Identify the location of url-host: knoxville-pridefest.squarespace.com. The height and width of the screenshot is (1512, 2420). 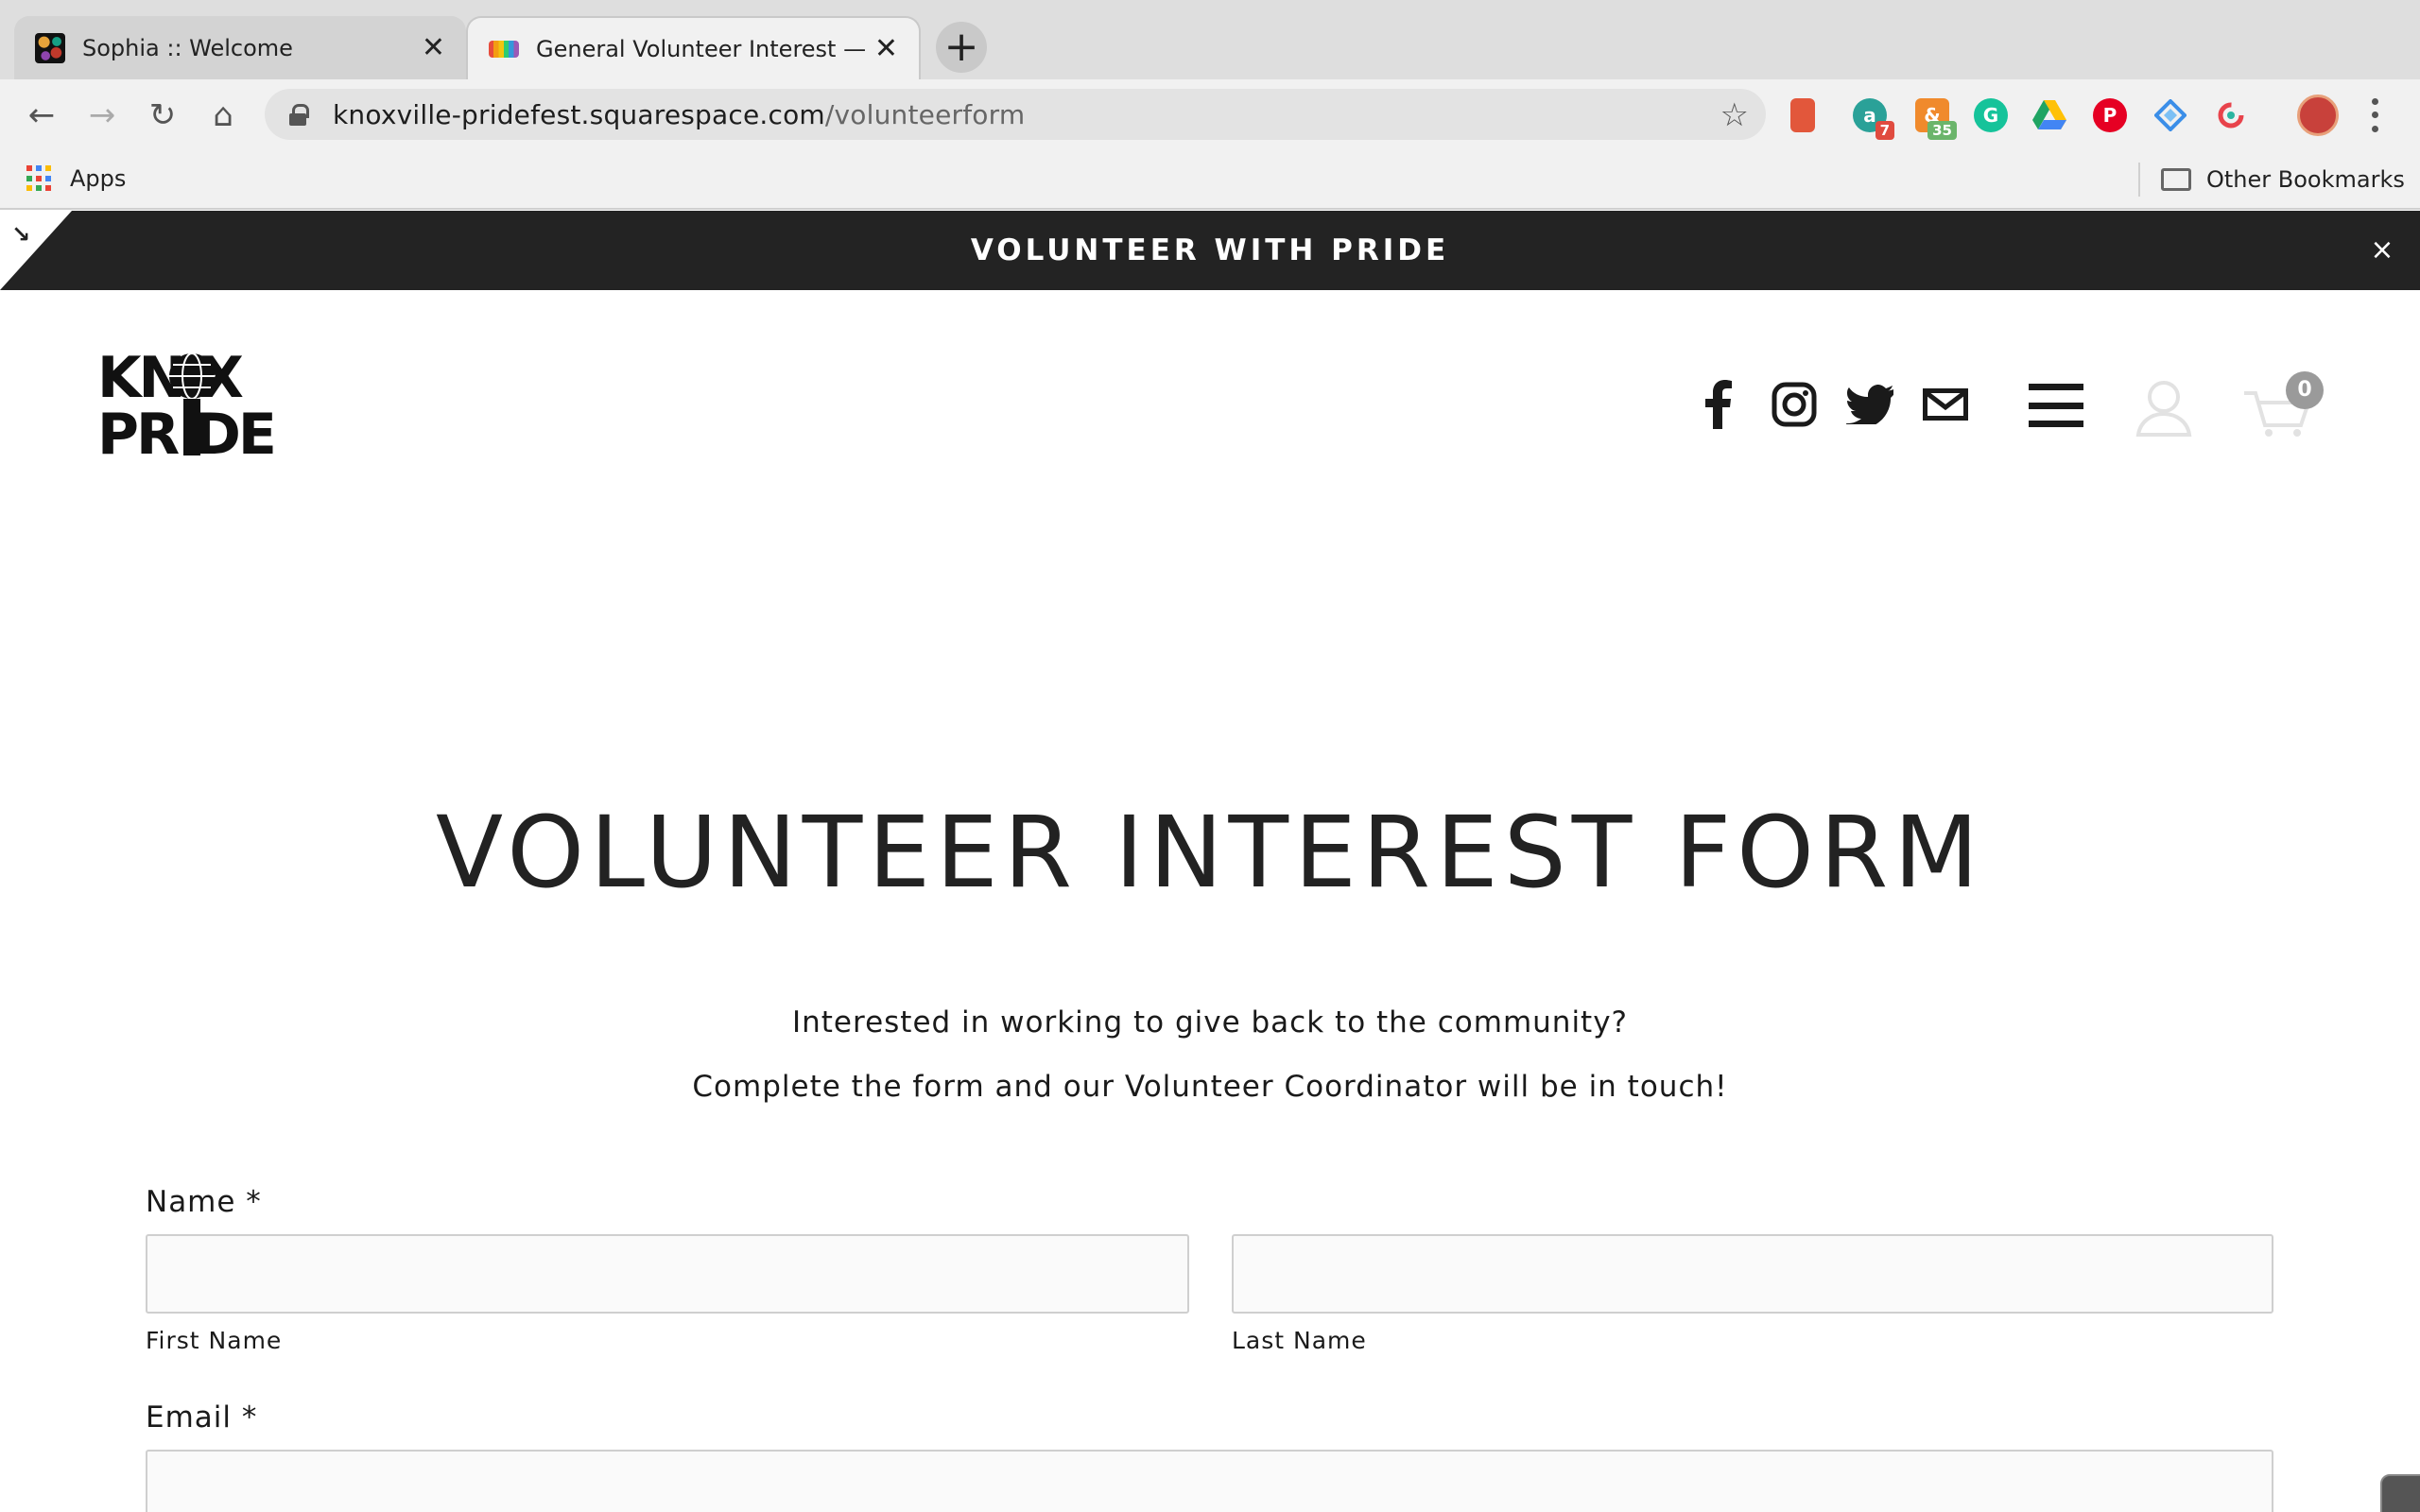
(579, 114).